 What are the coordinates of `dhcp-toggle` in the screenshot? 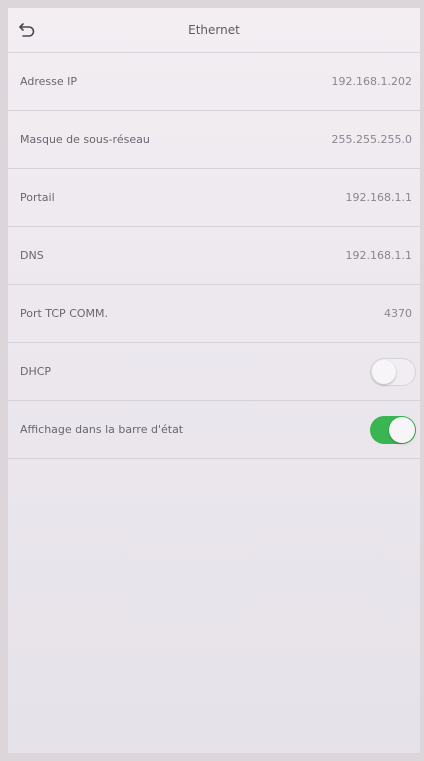 It's located at (393, 371).